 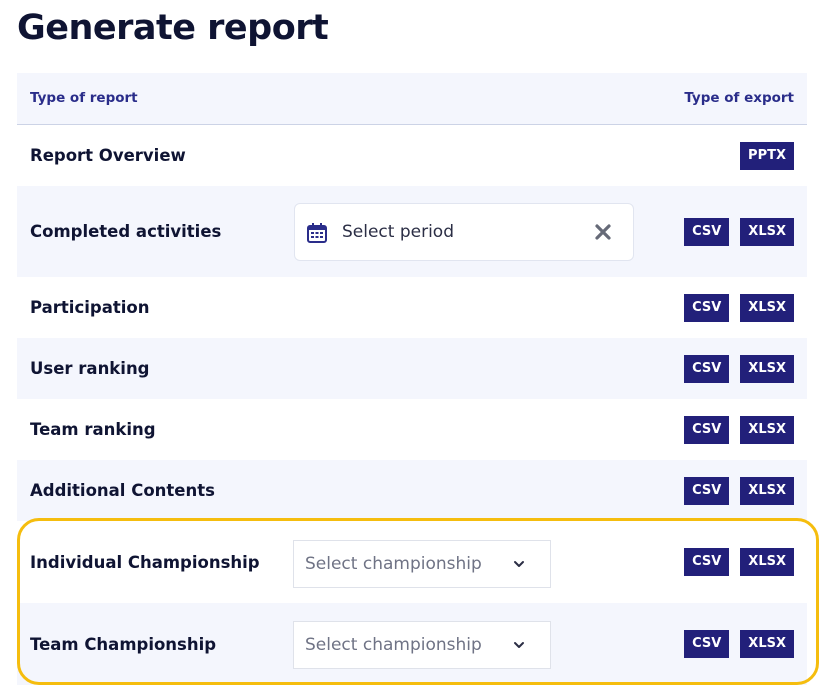 What do you see at coordinates (173, 28) in the screenshot?
I see `page-title: Generate report` at bounding box center [173, 28].